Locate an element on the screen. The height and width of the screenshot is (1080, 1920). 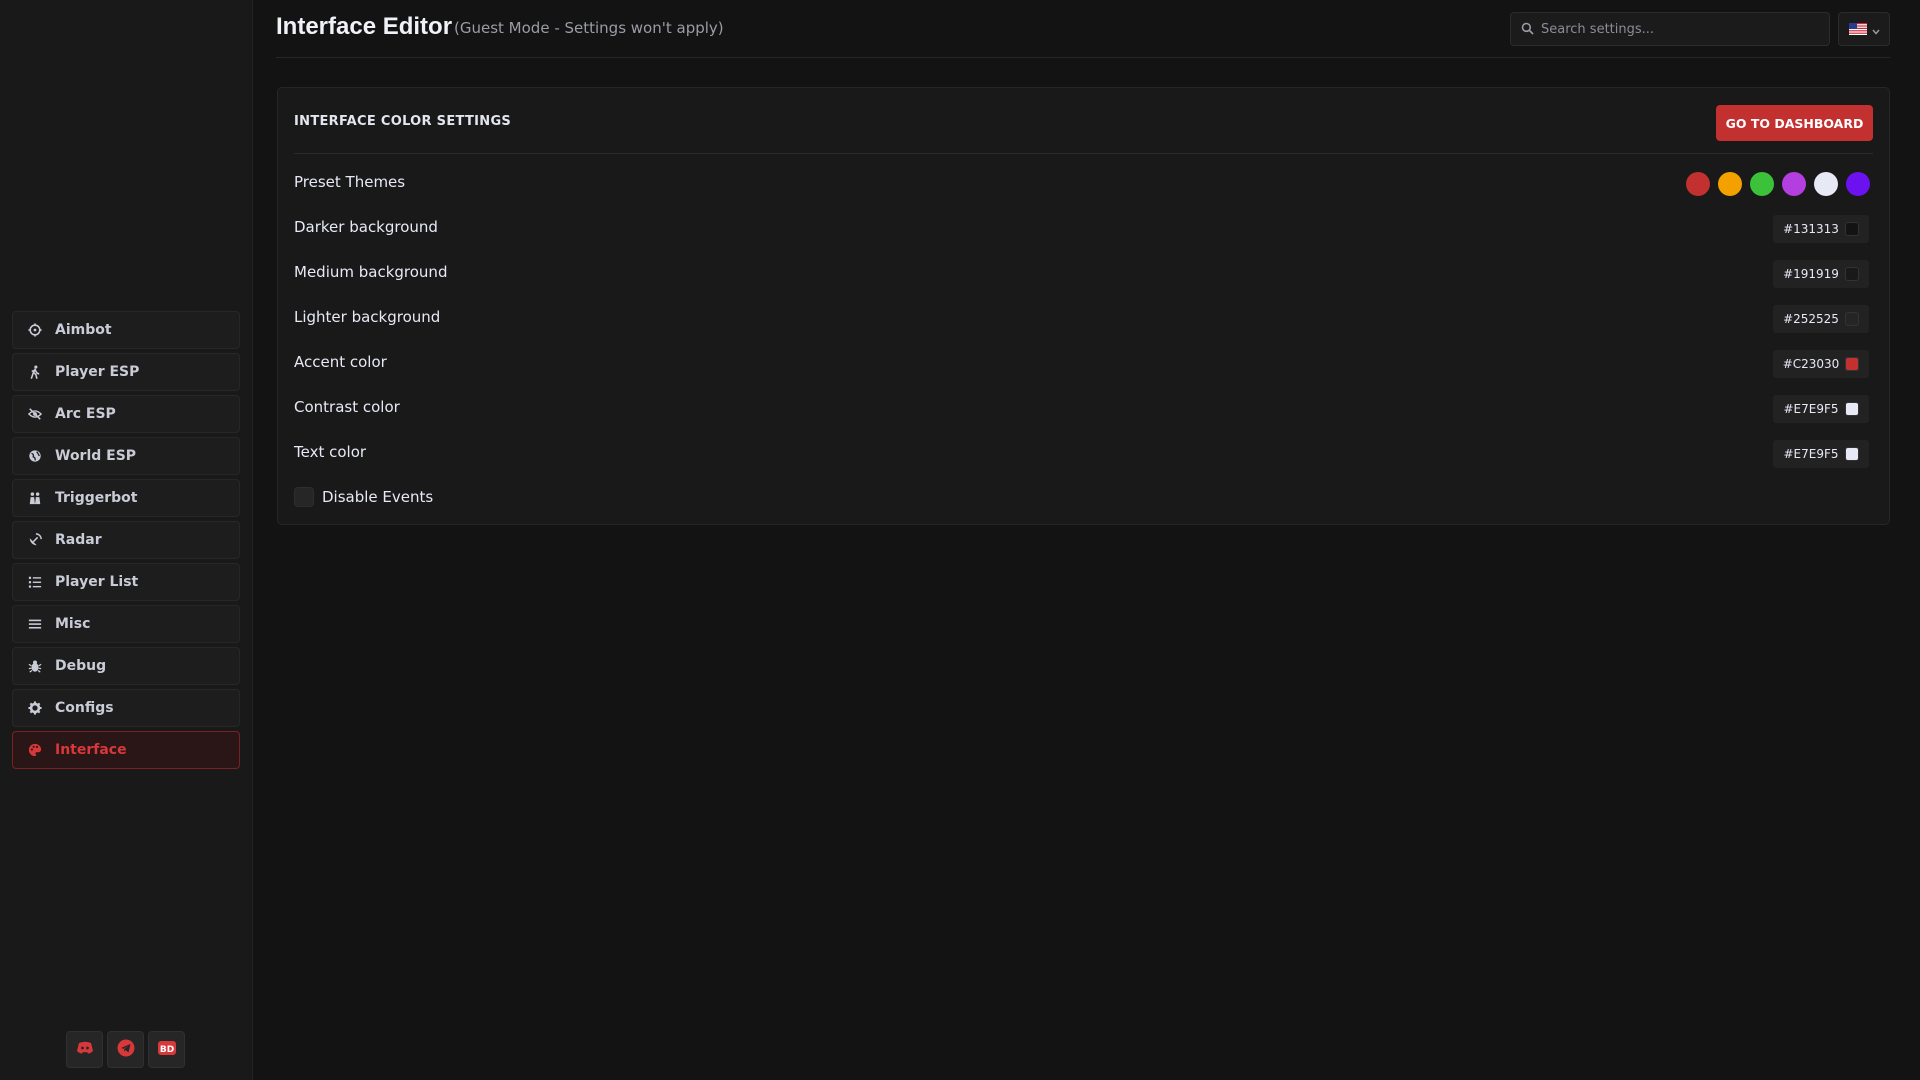
sidebar-item-label: Player ESP is located at coordinates (97, 372).